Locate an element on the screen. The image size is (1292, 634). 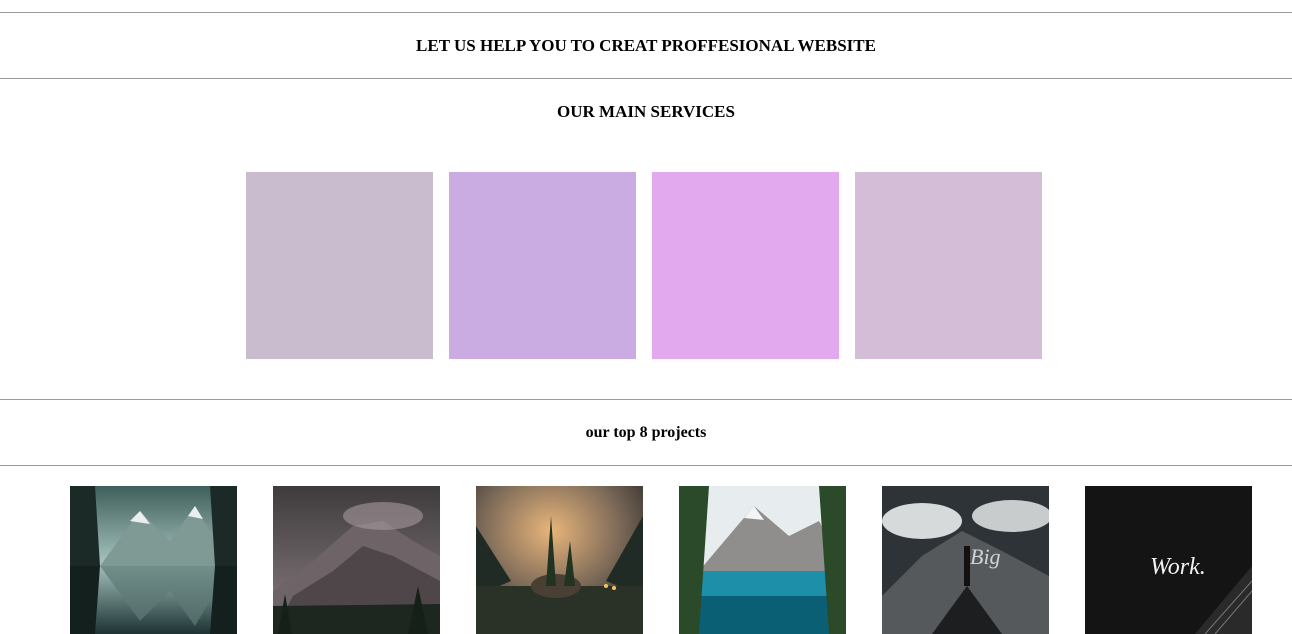
project-image-rock-island-trees is located at coordinates (559, 560).